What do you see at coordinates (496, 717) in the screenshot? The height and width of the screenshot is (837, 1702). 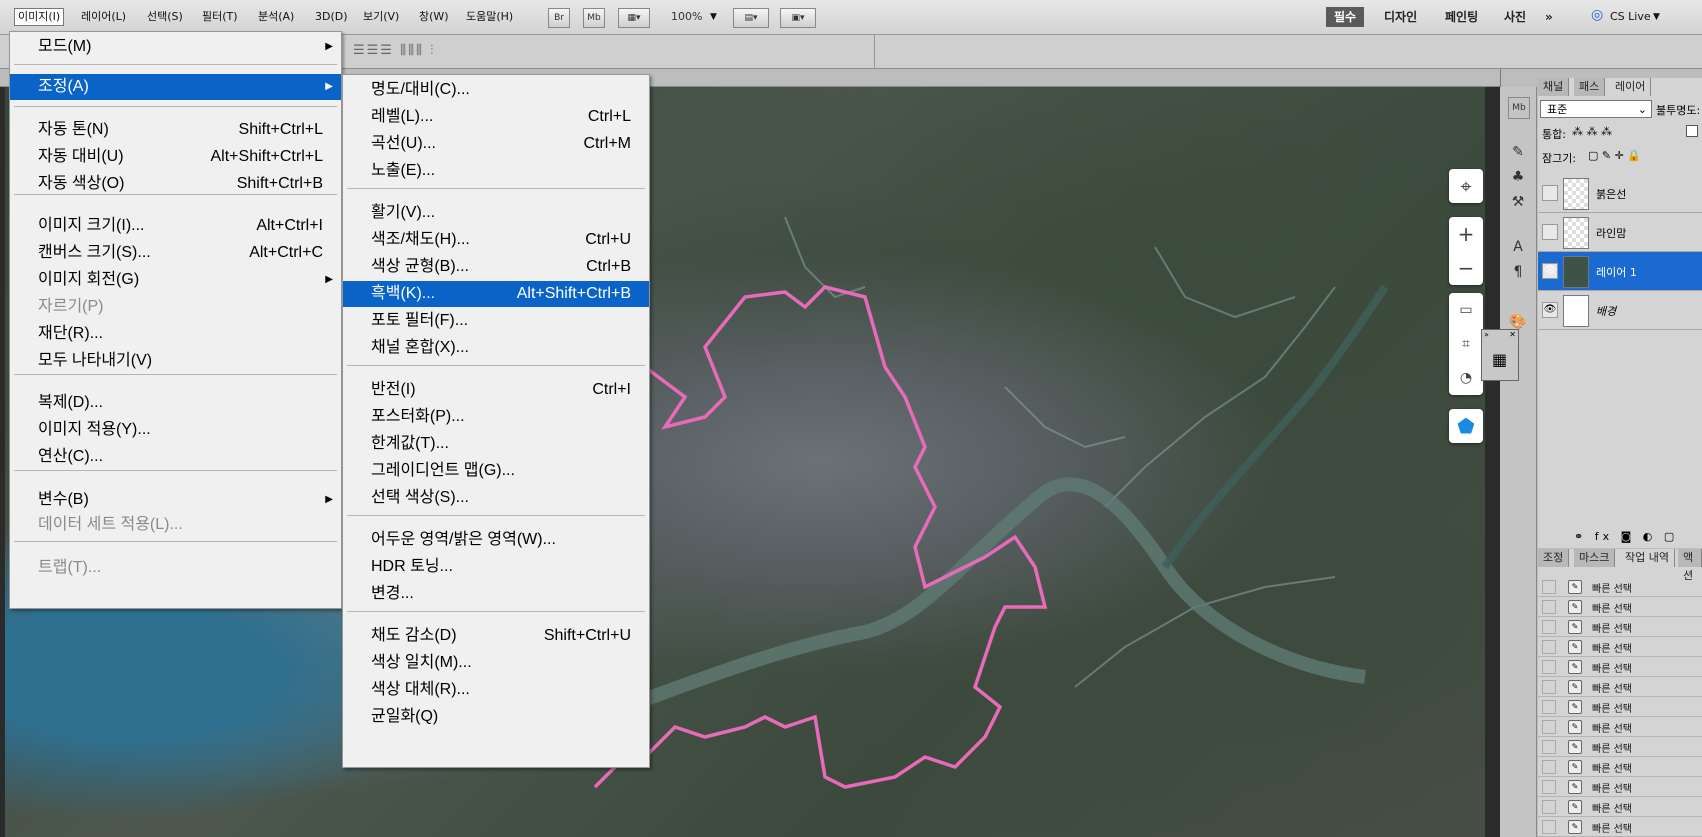 I see `menu-item-균일화: 균일화(Q)` at bounding box center [496, 717].